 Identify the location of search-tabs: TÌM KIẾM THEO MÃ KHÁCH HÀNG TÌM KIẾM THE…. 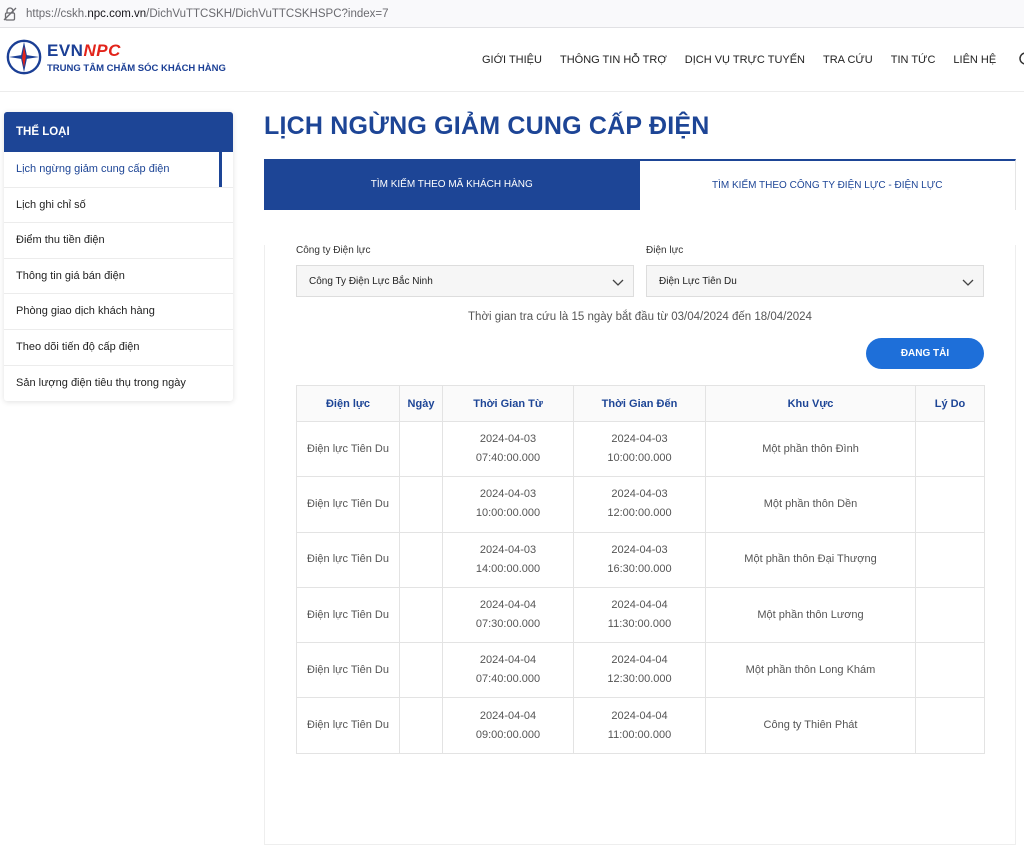
(640, 184).